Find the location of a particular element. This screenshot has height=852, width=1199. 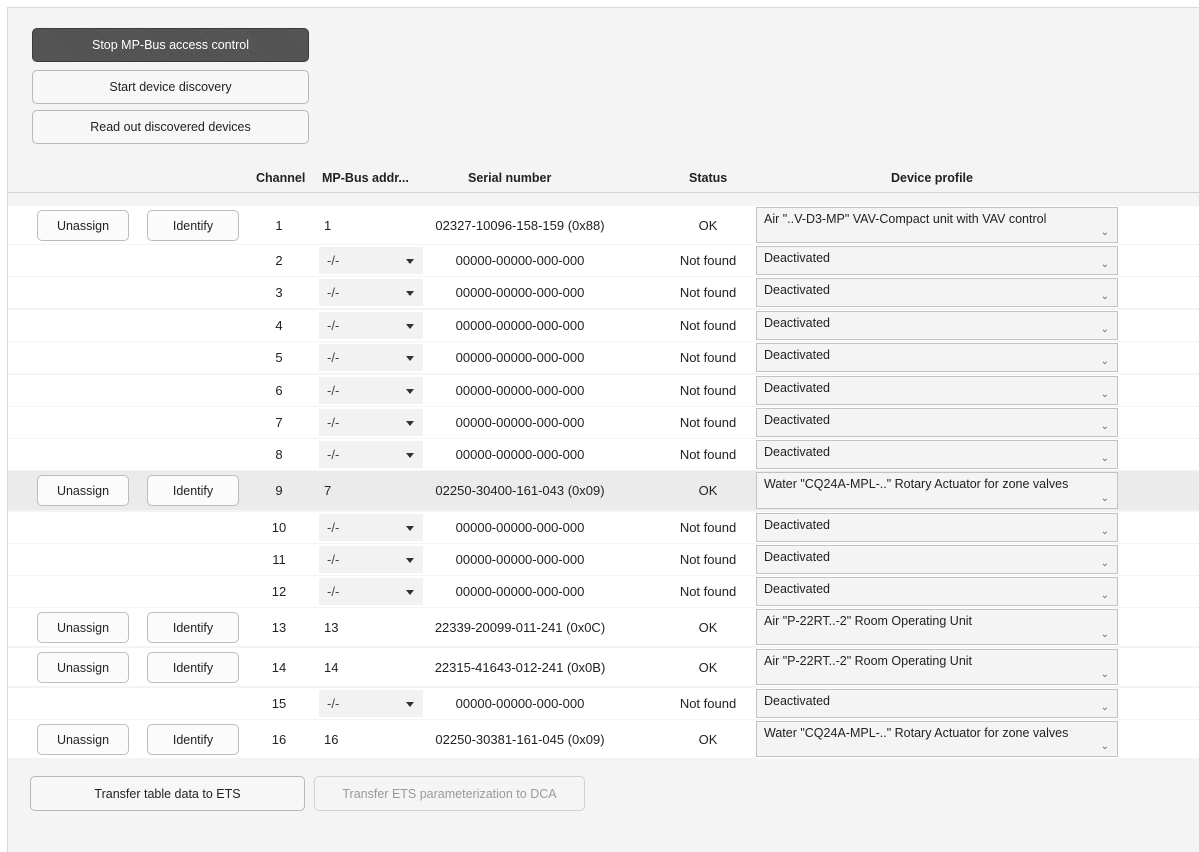

device-profile-value: Air "P-22RT..-2" Room Operating Unit is located at coordinates (868, 621).